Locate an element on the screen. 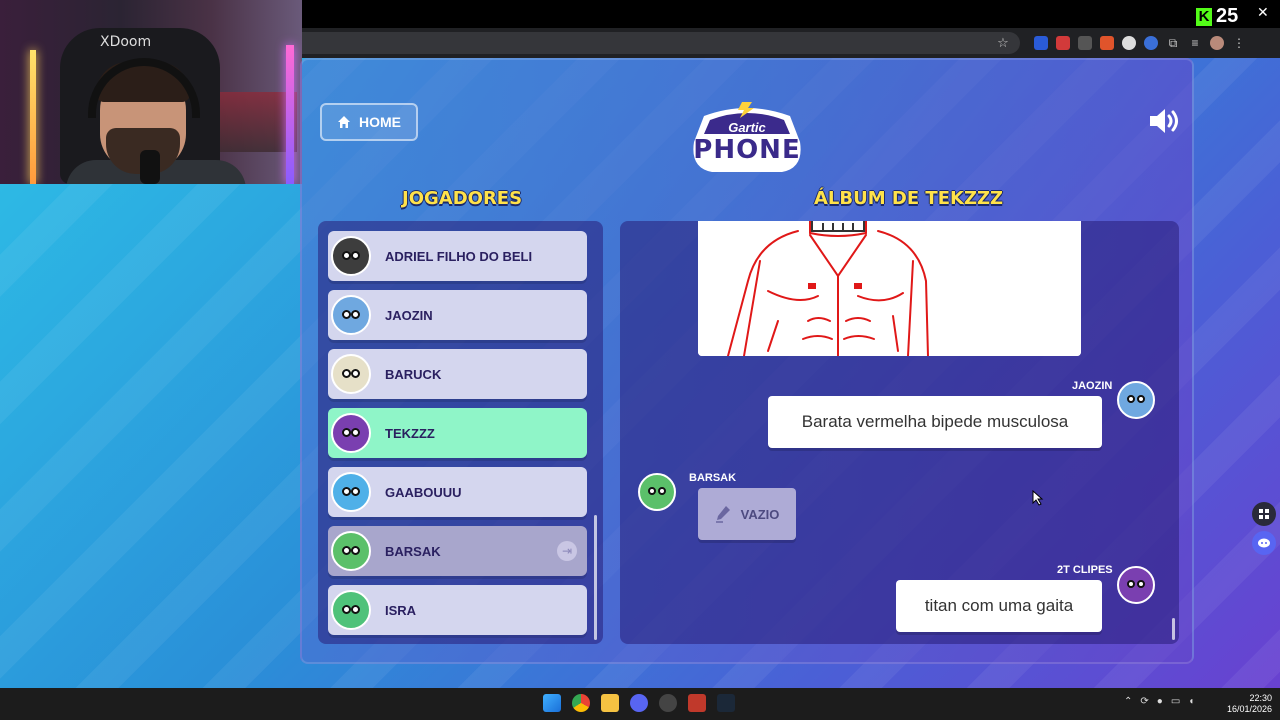  media-icon: ≡ is located at coordinates (1195, 43).